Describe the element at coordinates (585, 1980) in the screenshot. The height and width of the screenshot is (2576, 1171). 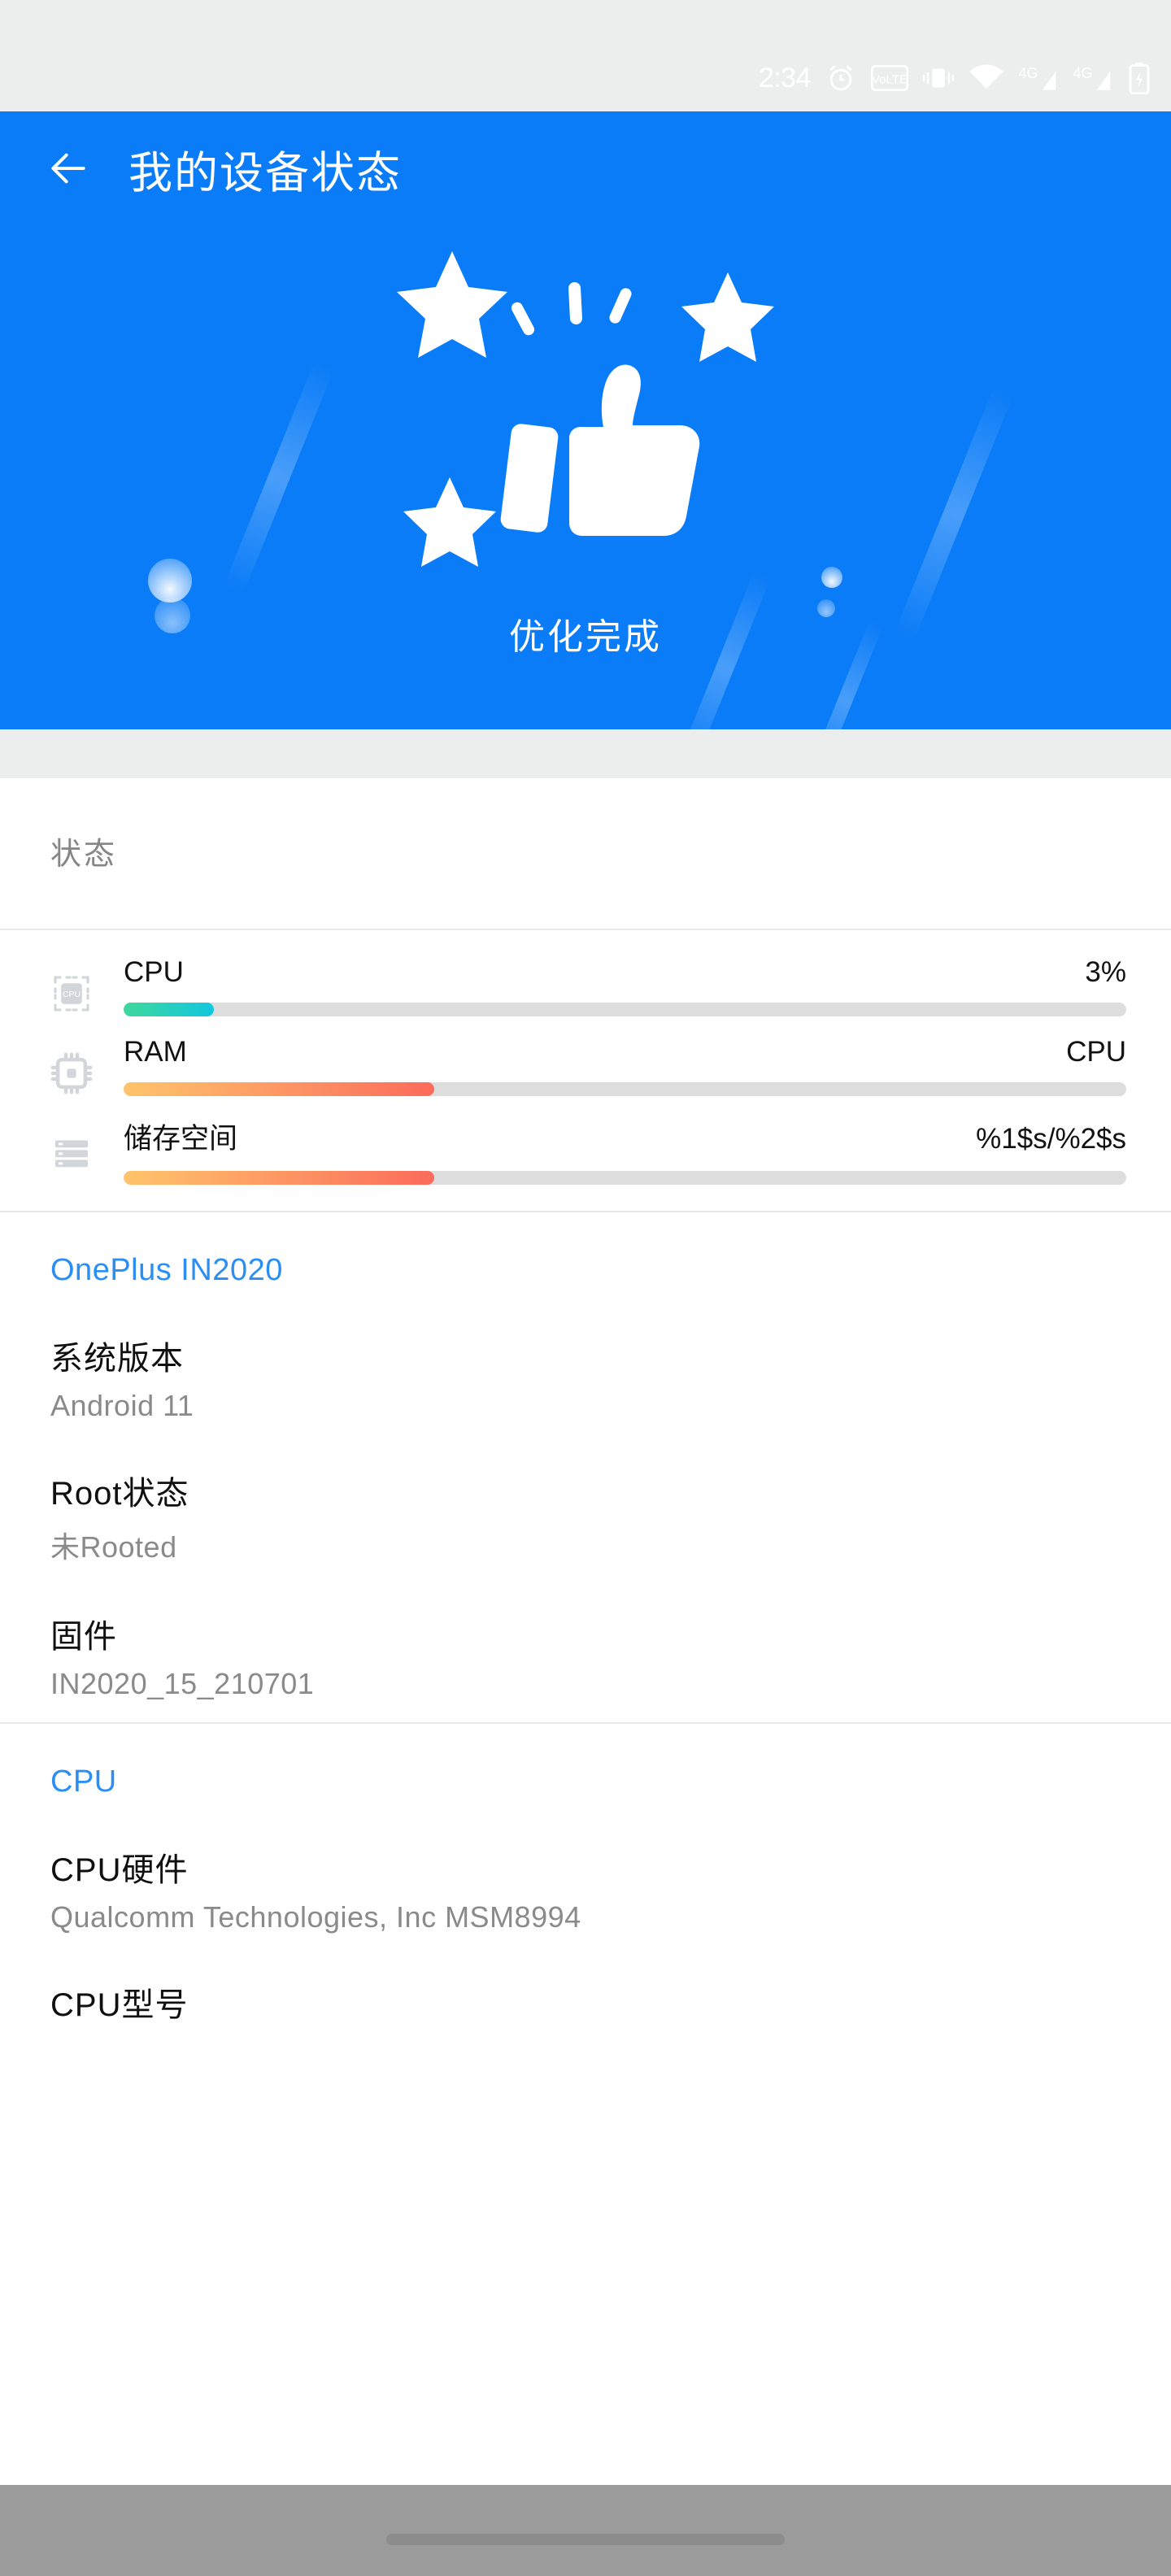
I see `info-item-cpu-model: CPU型号` at that location.